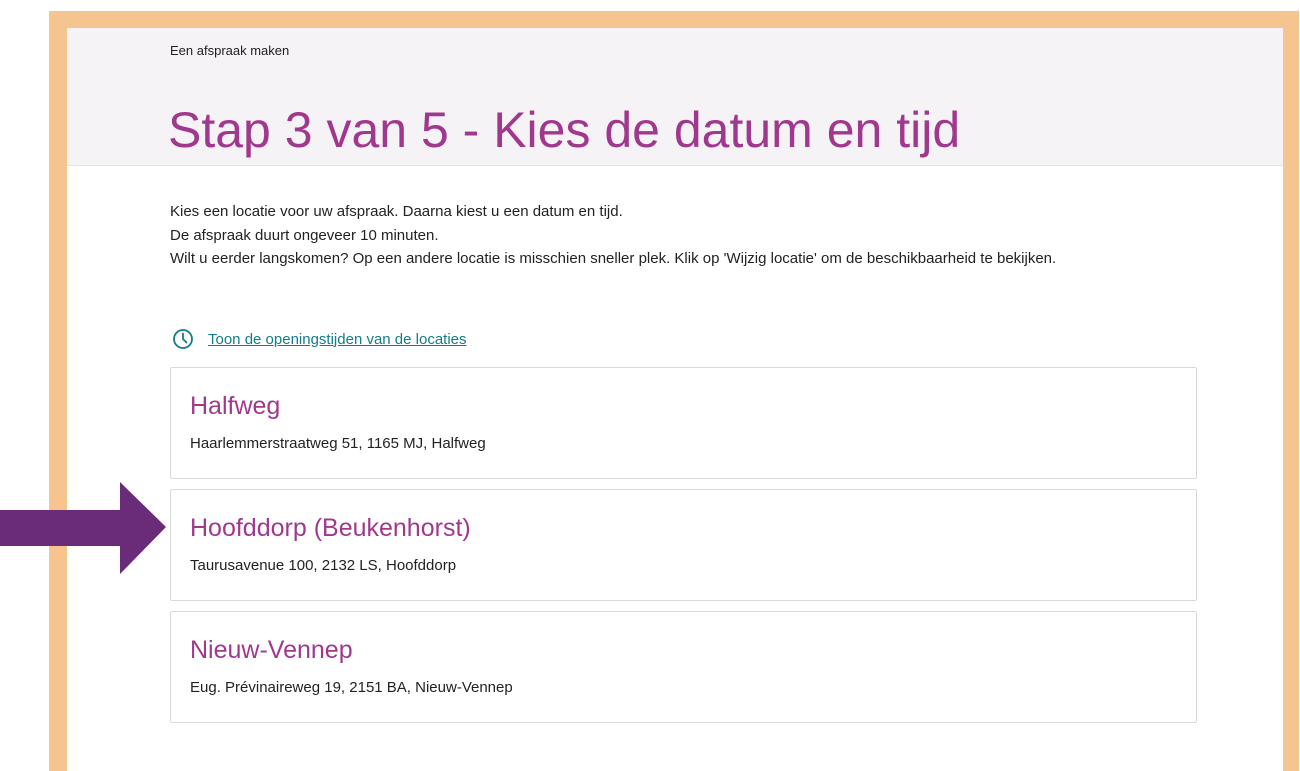  I want to click on location-name: Hoofddorp (Beukenhorst), so click(330, 528).